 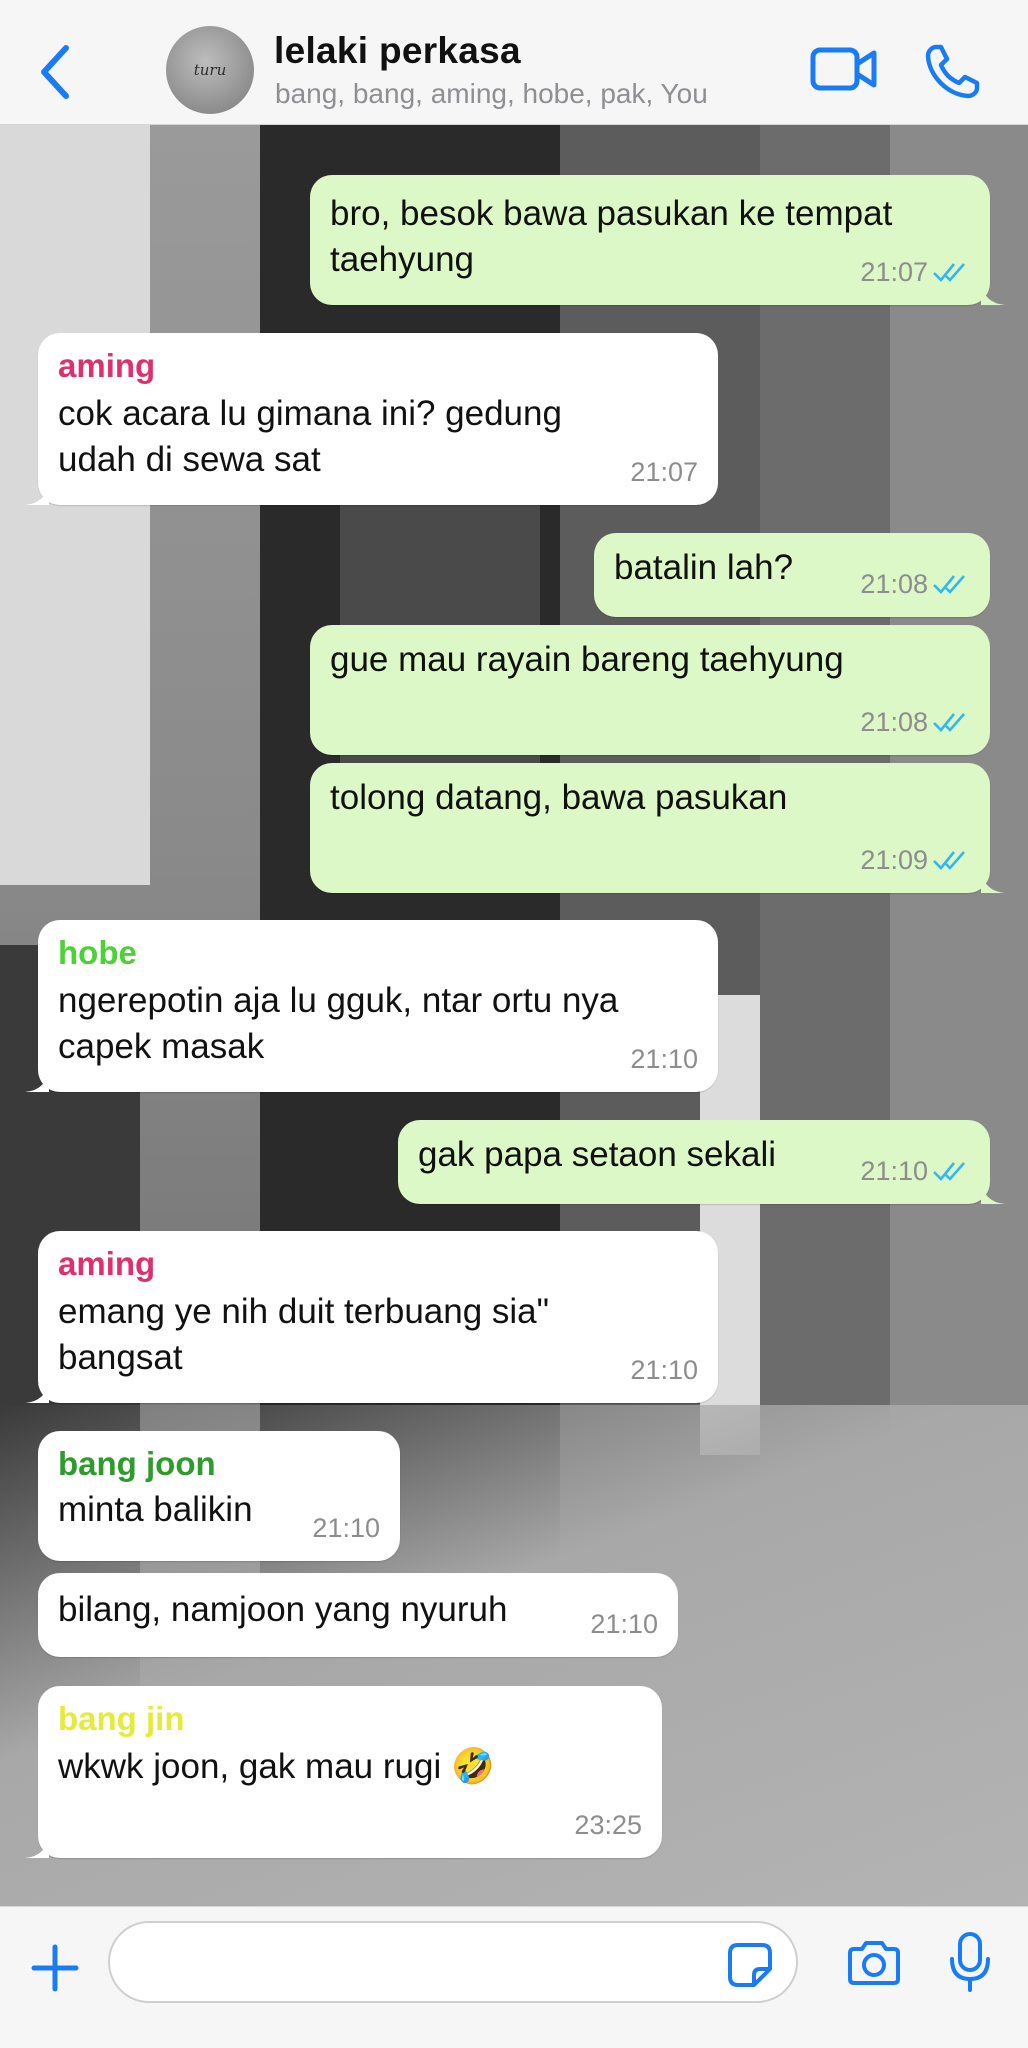 What do you see at coordinates (657, 828) in the screenshot?
I see `message-bubble-outgoing: tolong datang, bawa pasukan 21:09` at bounding box center [657, 828].